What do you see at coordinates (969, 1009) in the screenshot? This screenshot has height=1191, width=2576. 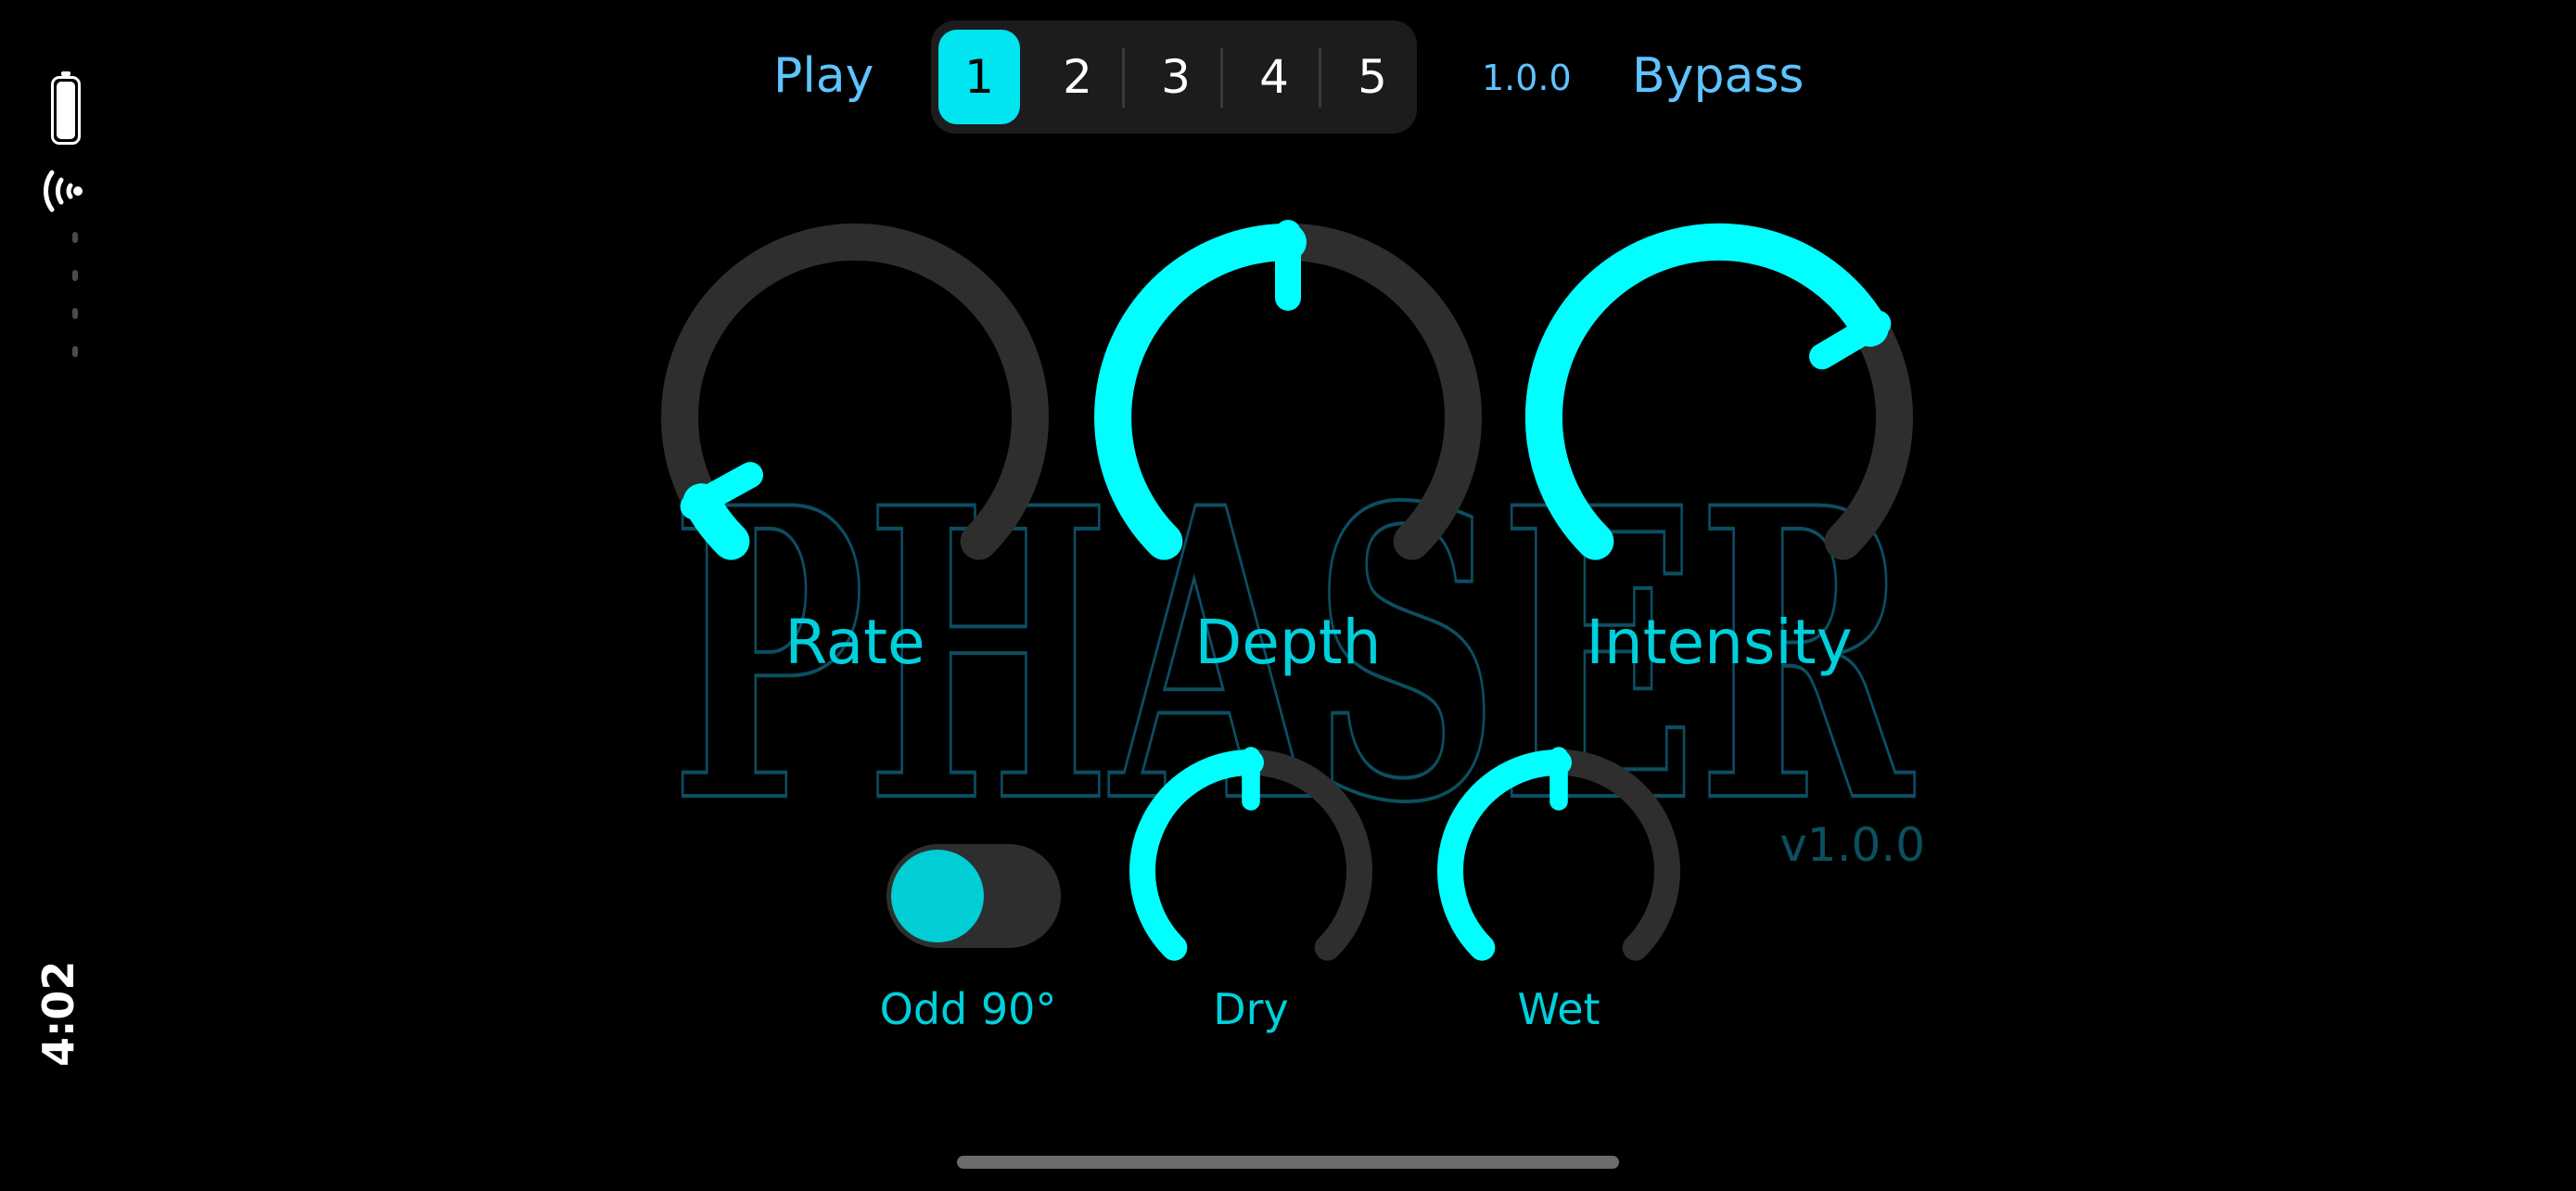 I see `odd-90-label: Odd 90°` at bounding box center [969, 1009].